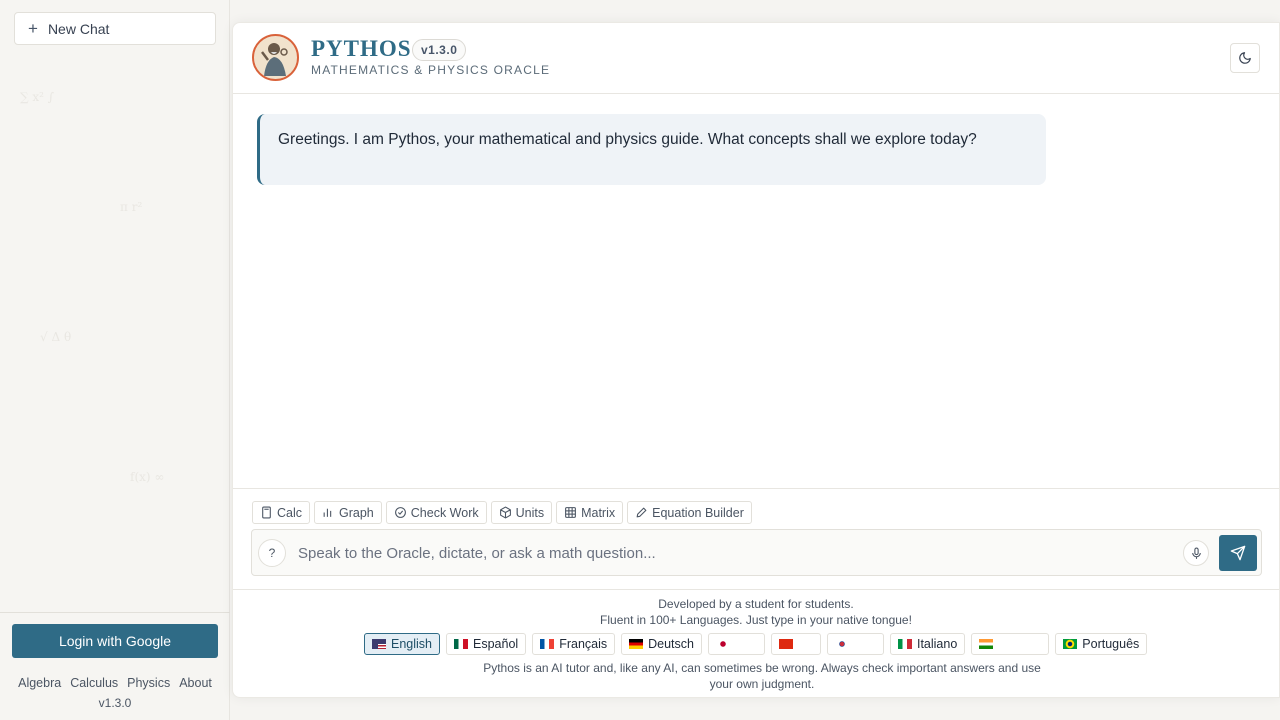 Image resolution: width=1280 pixels, height=720 pixels. What do you see at coordinates (598, 512) in the screenshot?
I see `tool-label: Matrix` at bounding box center [598, 512].